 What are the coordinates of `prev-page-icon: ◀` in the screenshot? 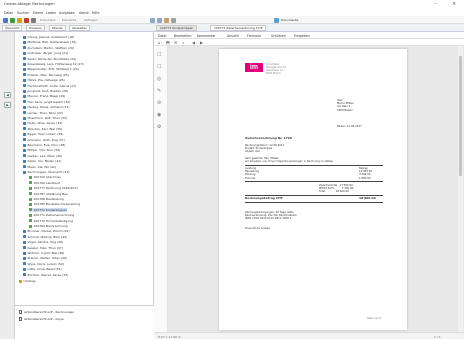 It's located at (193, 42).